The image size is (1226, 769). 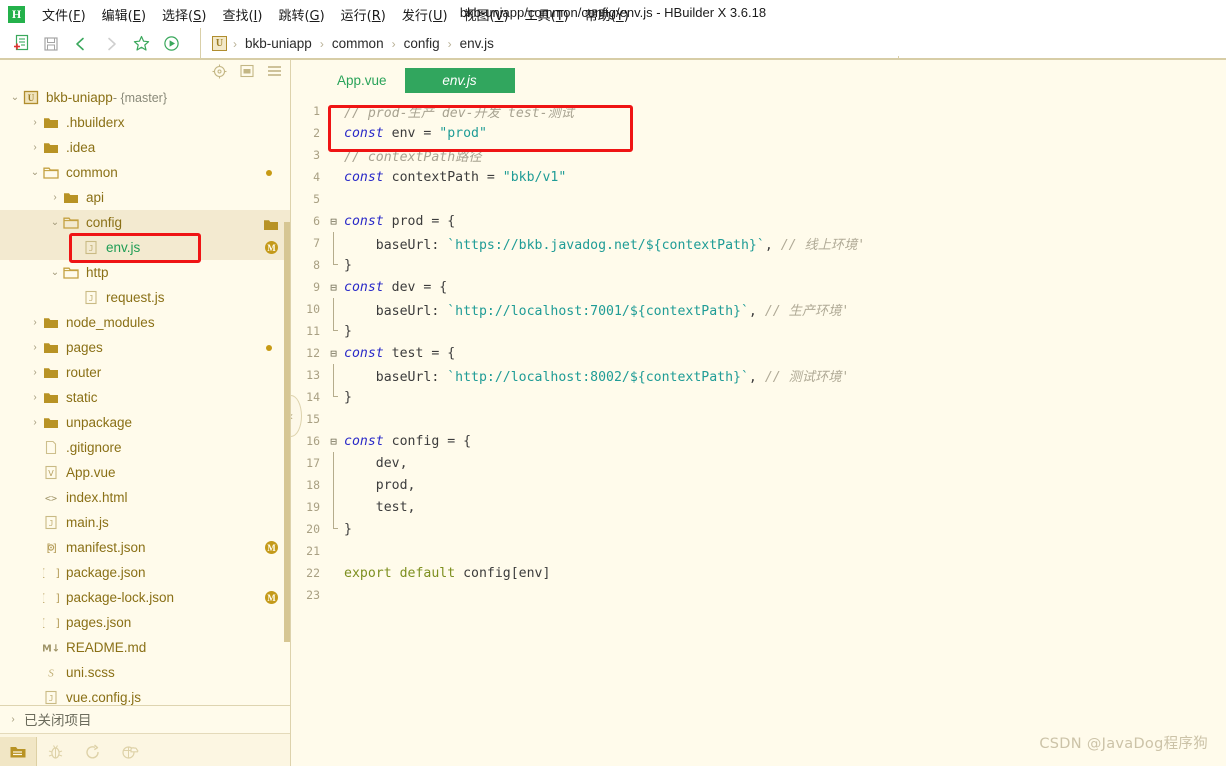 What do you see at coordinates (92, 752) in the screenshot?
I see `sync-tab` at bounding box center [92, 752].